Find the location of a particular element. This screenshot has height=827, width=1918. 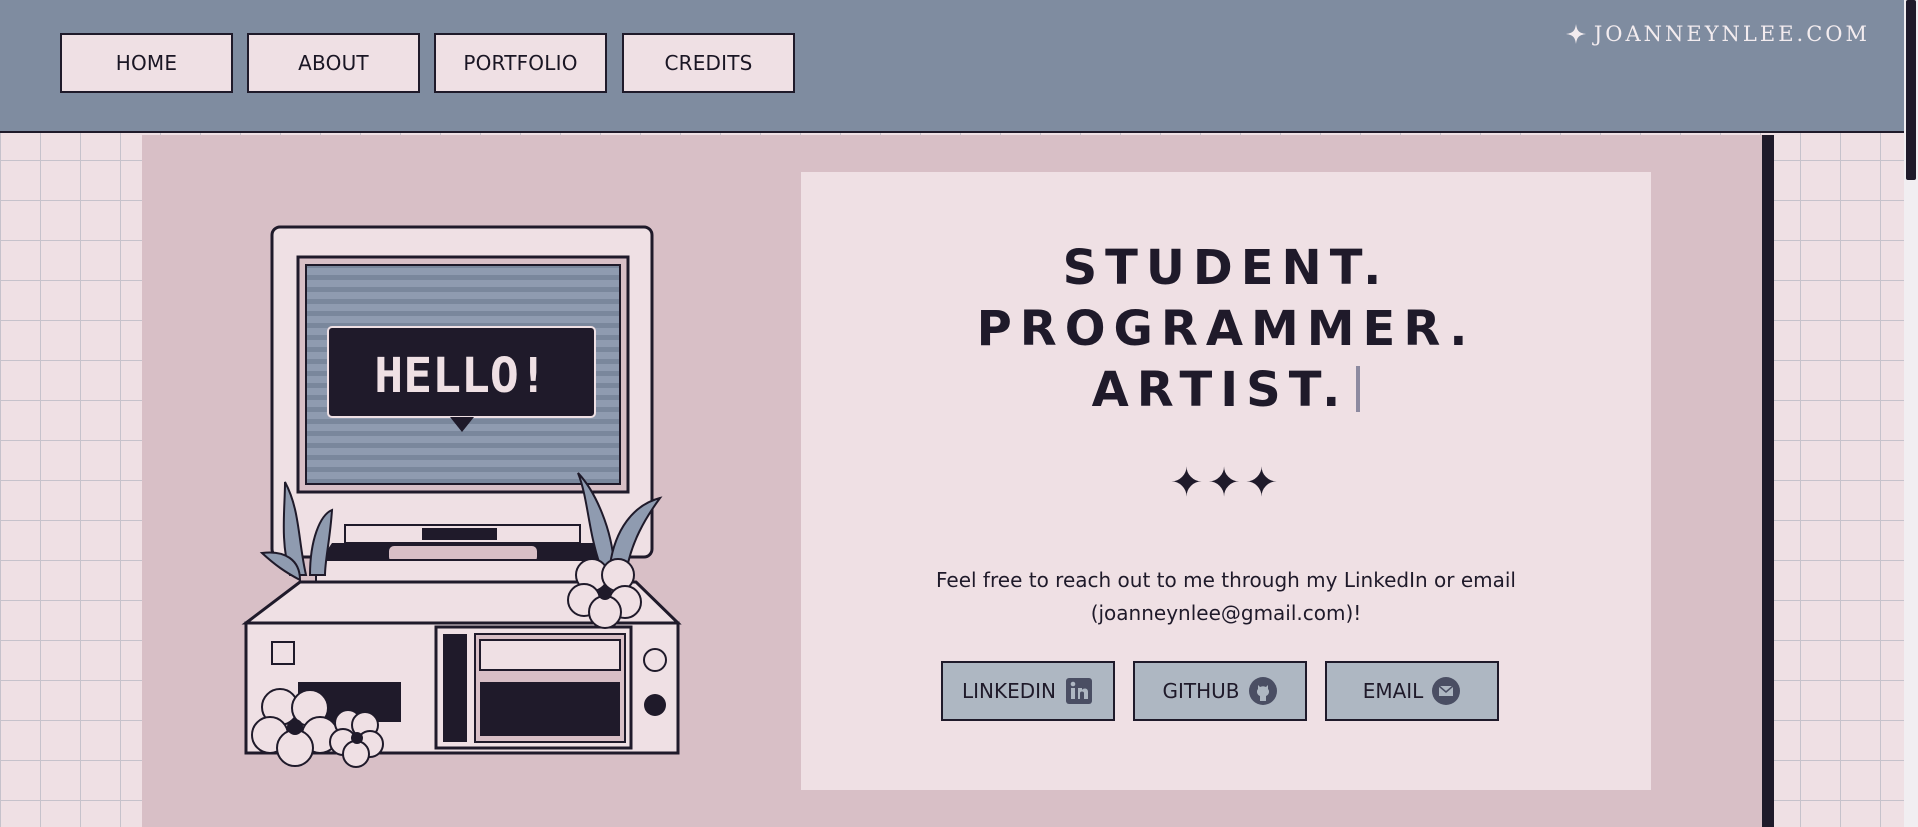

nav-about-button: ABOUT is located at coordinates (333, 63).